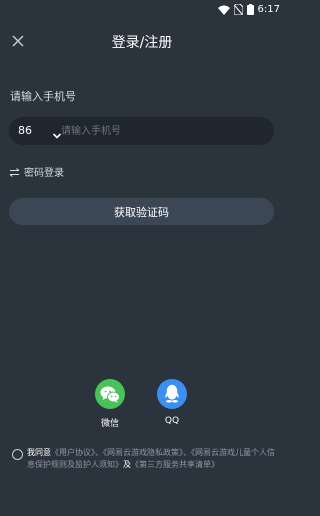  I want to click on agree-radio, so click(17, 454).